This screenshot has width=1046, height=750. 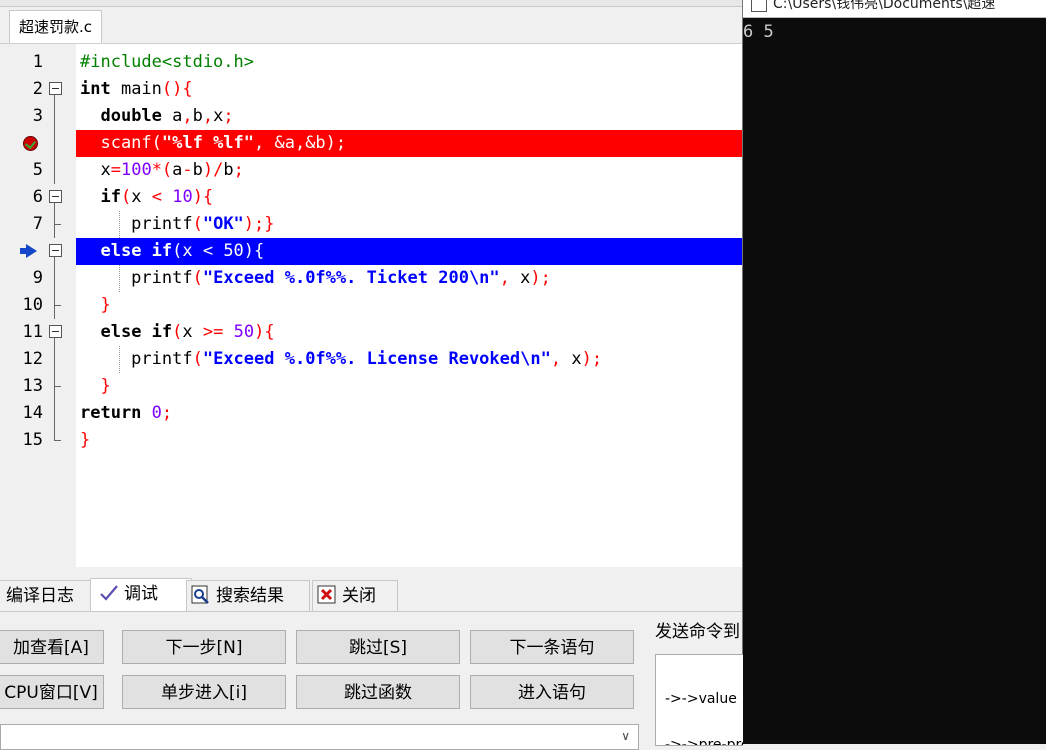 I want to click on tab-label: 调试, so click(x=141, y=594).